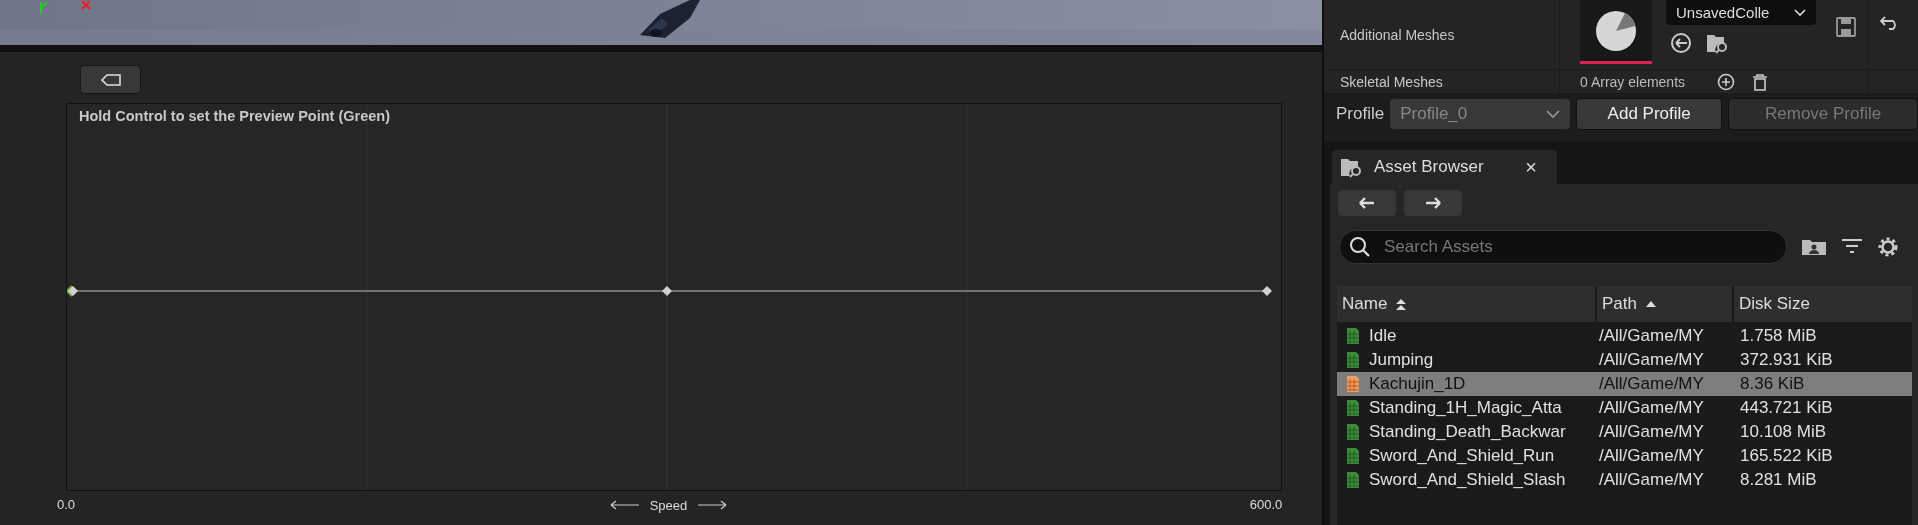 Image resolution: width=1918 pixels, height=525 pixels. I want to click on label-button, so click(110, 79).